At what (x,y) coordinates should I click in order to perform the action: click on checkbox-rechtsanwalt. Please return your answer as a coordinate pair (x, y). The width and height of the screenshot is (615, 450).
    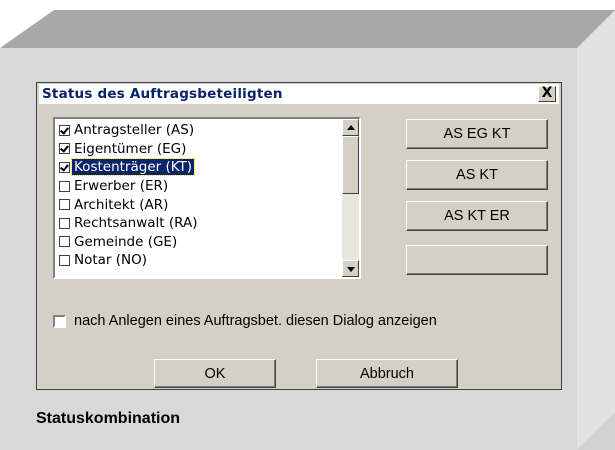
    Looking at the image, I should click on (64, 223).